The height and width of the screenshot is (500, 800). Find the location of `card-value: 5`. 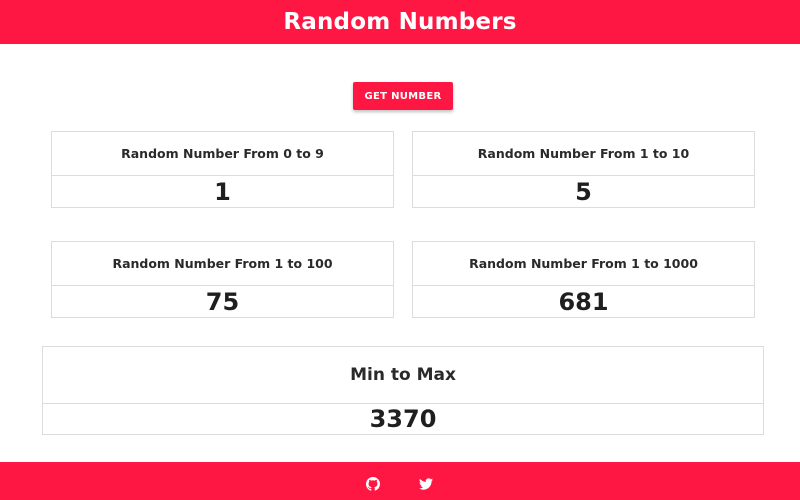

card-value: 5 is located at coordinates (583, 191).